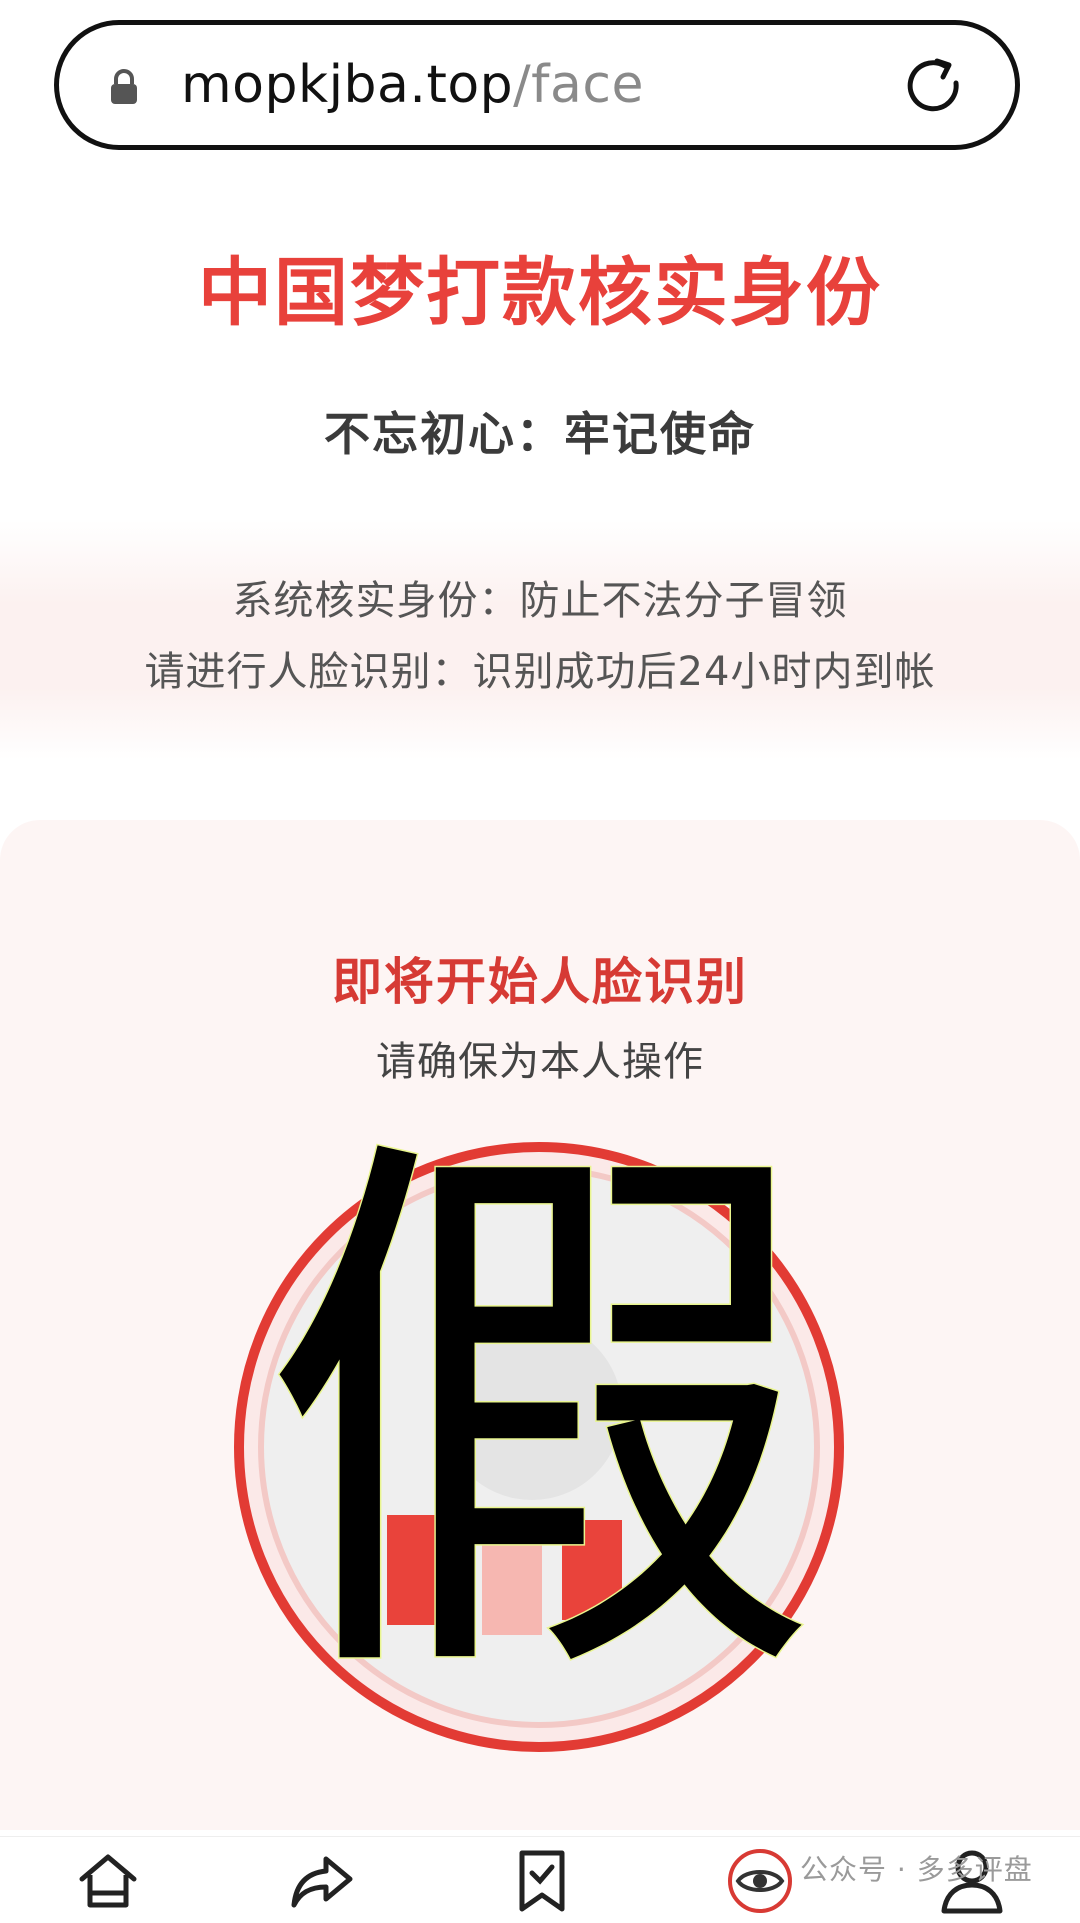 The height and width of the screenshot is (1923, 1080). I want to click on notice-line-verify: 系统核实身份：防止不法分子冒领, so click(540, 601).